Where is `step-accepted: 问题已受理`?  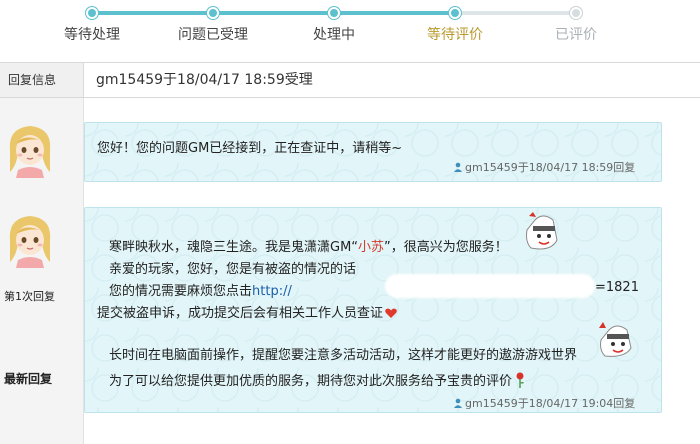
step-accepted: 问题已受理 is located at coordinates (213, 28).